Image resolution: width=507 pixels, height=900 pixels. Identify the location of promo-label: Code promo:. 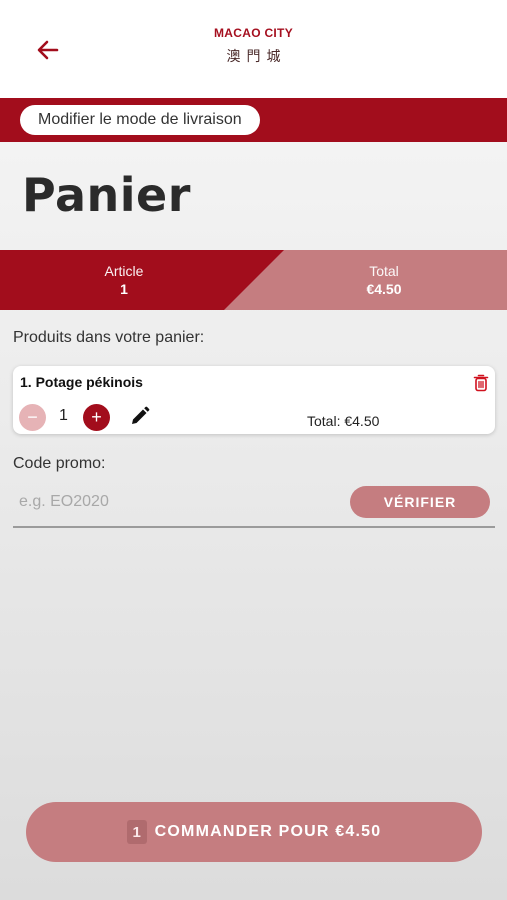
(59, 463).